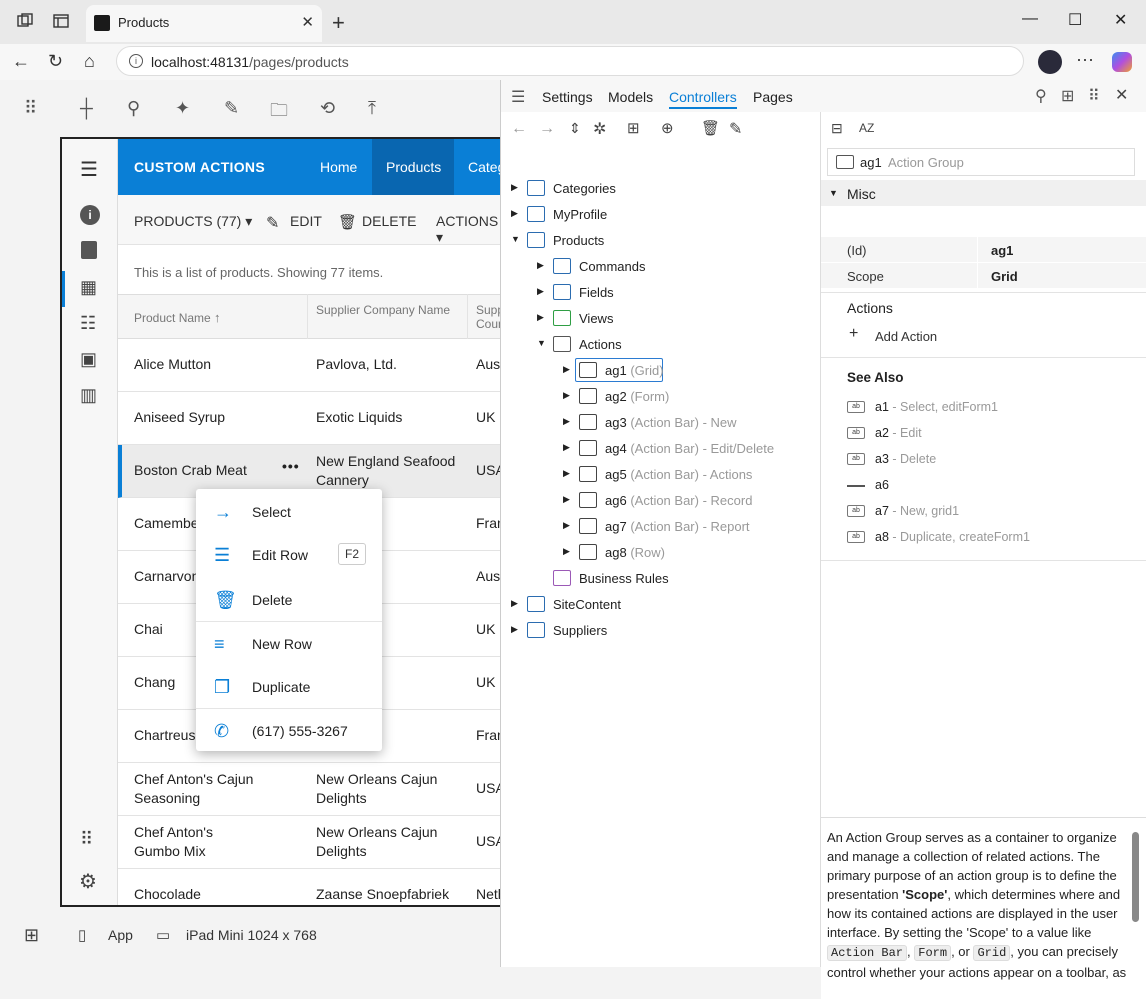 This screenshot has height=999, width=1146. I want to click on tree-node: ▶ MyProfile, so click(661, 215).